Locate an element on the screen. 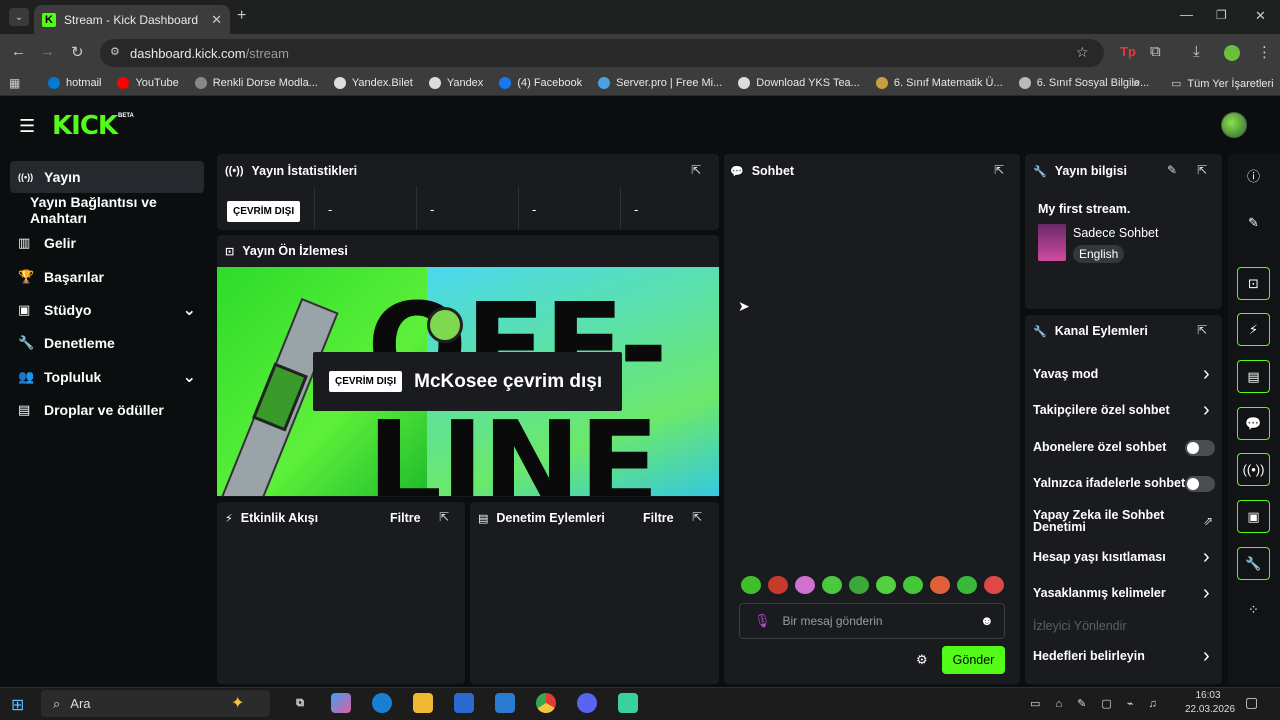 The width and height of the screenshot is (1280, 720). download-icon: ⤓ is located at coordinates (1196, 51).